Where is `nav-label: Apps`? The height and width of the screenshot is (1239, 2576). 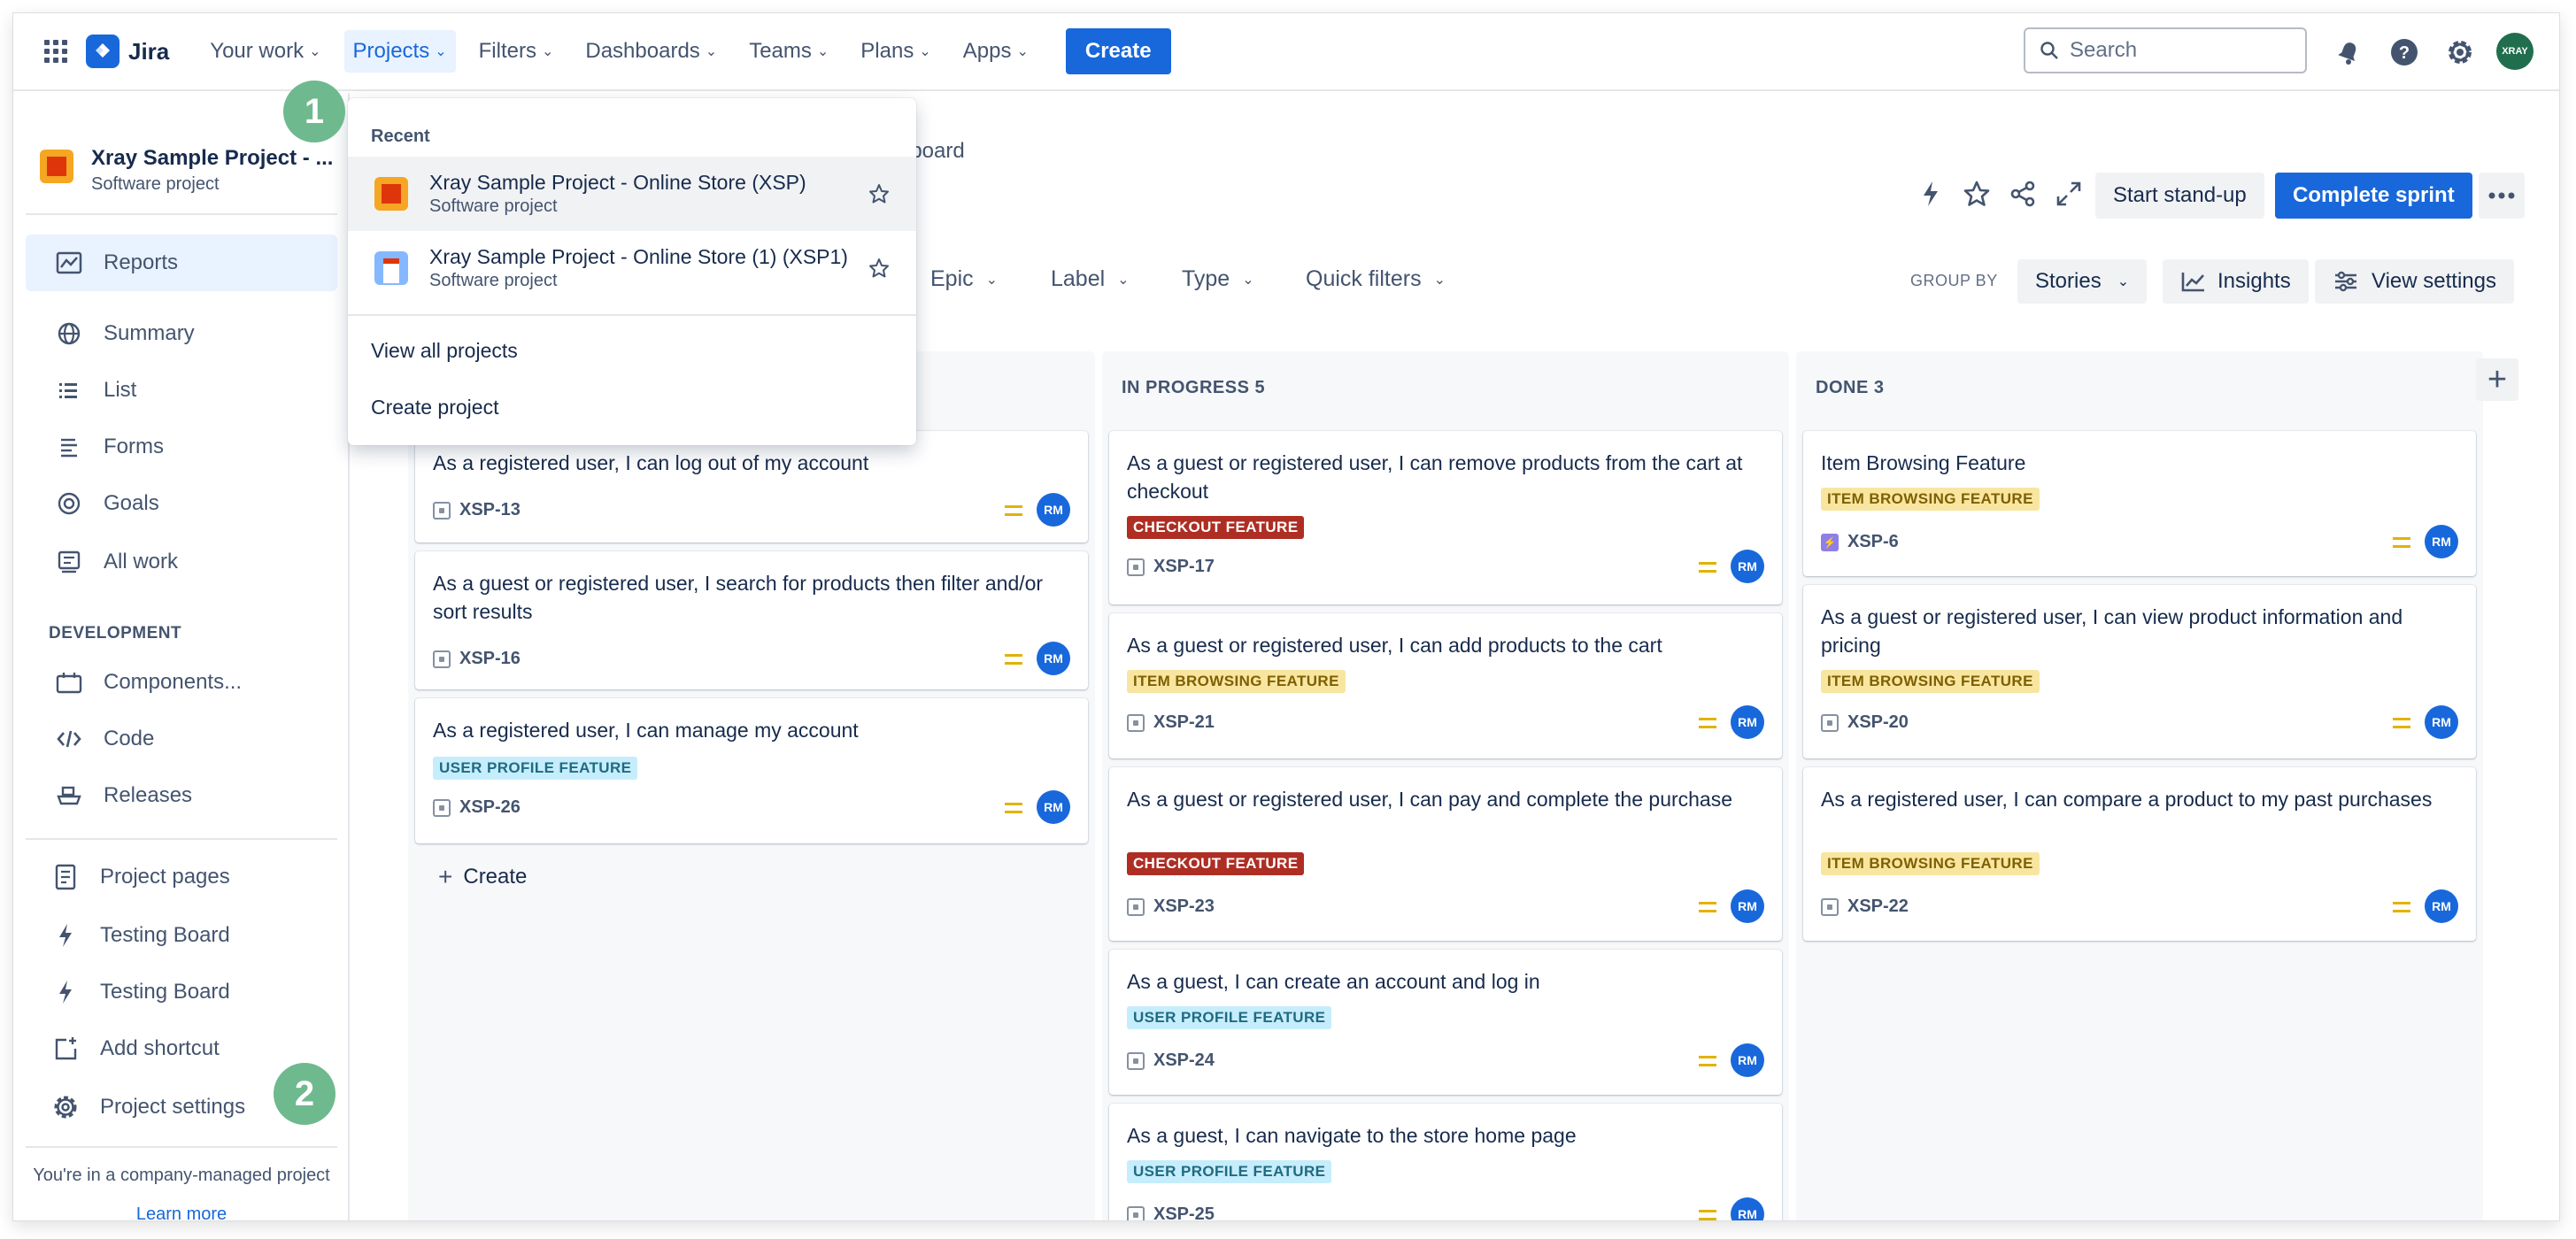
nav-label: Apps is located at coordinates (987, 51).